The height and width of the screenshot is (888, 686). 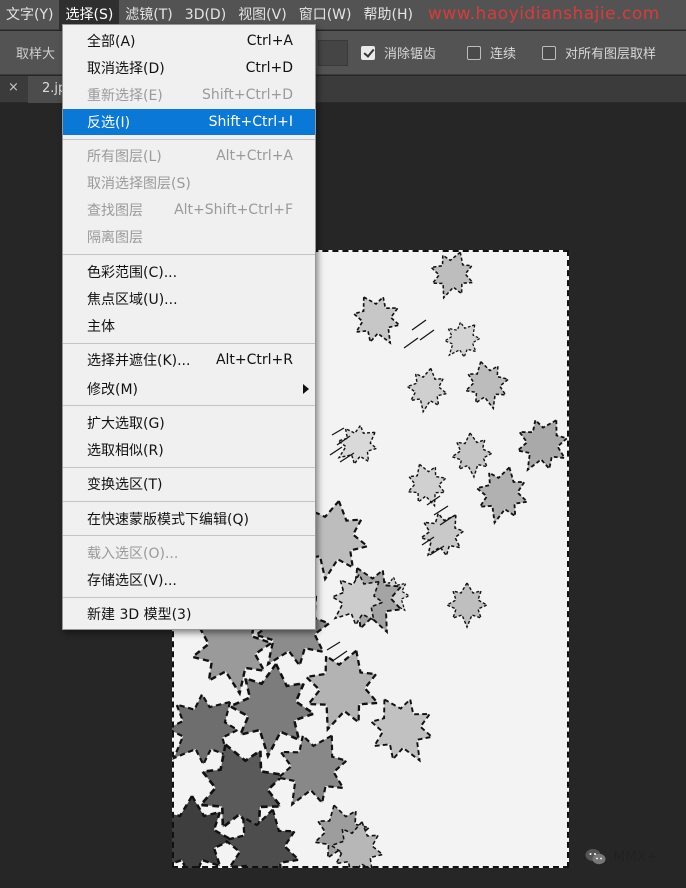 What do you see at coordinates (189, 95) in the screenshot?
I see `menu-item-reselect: 重新选择(E) Shift+Ctrl+D` at bounding box center [189, 95].